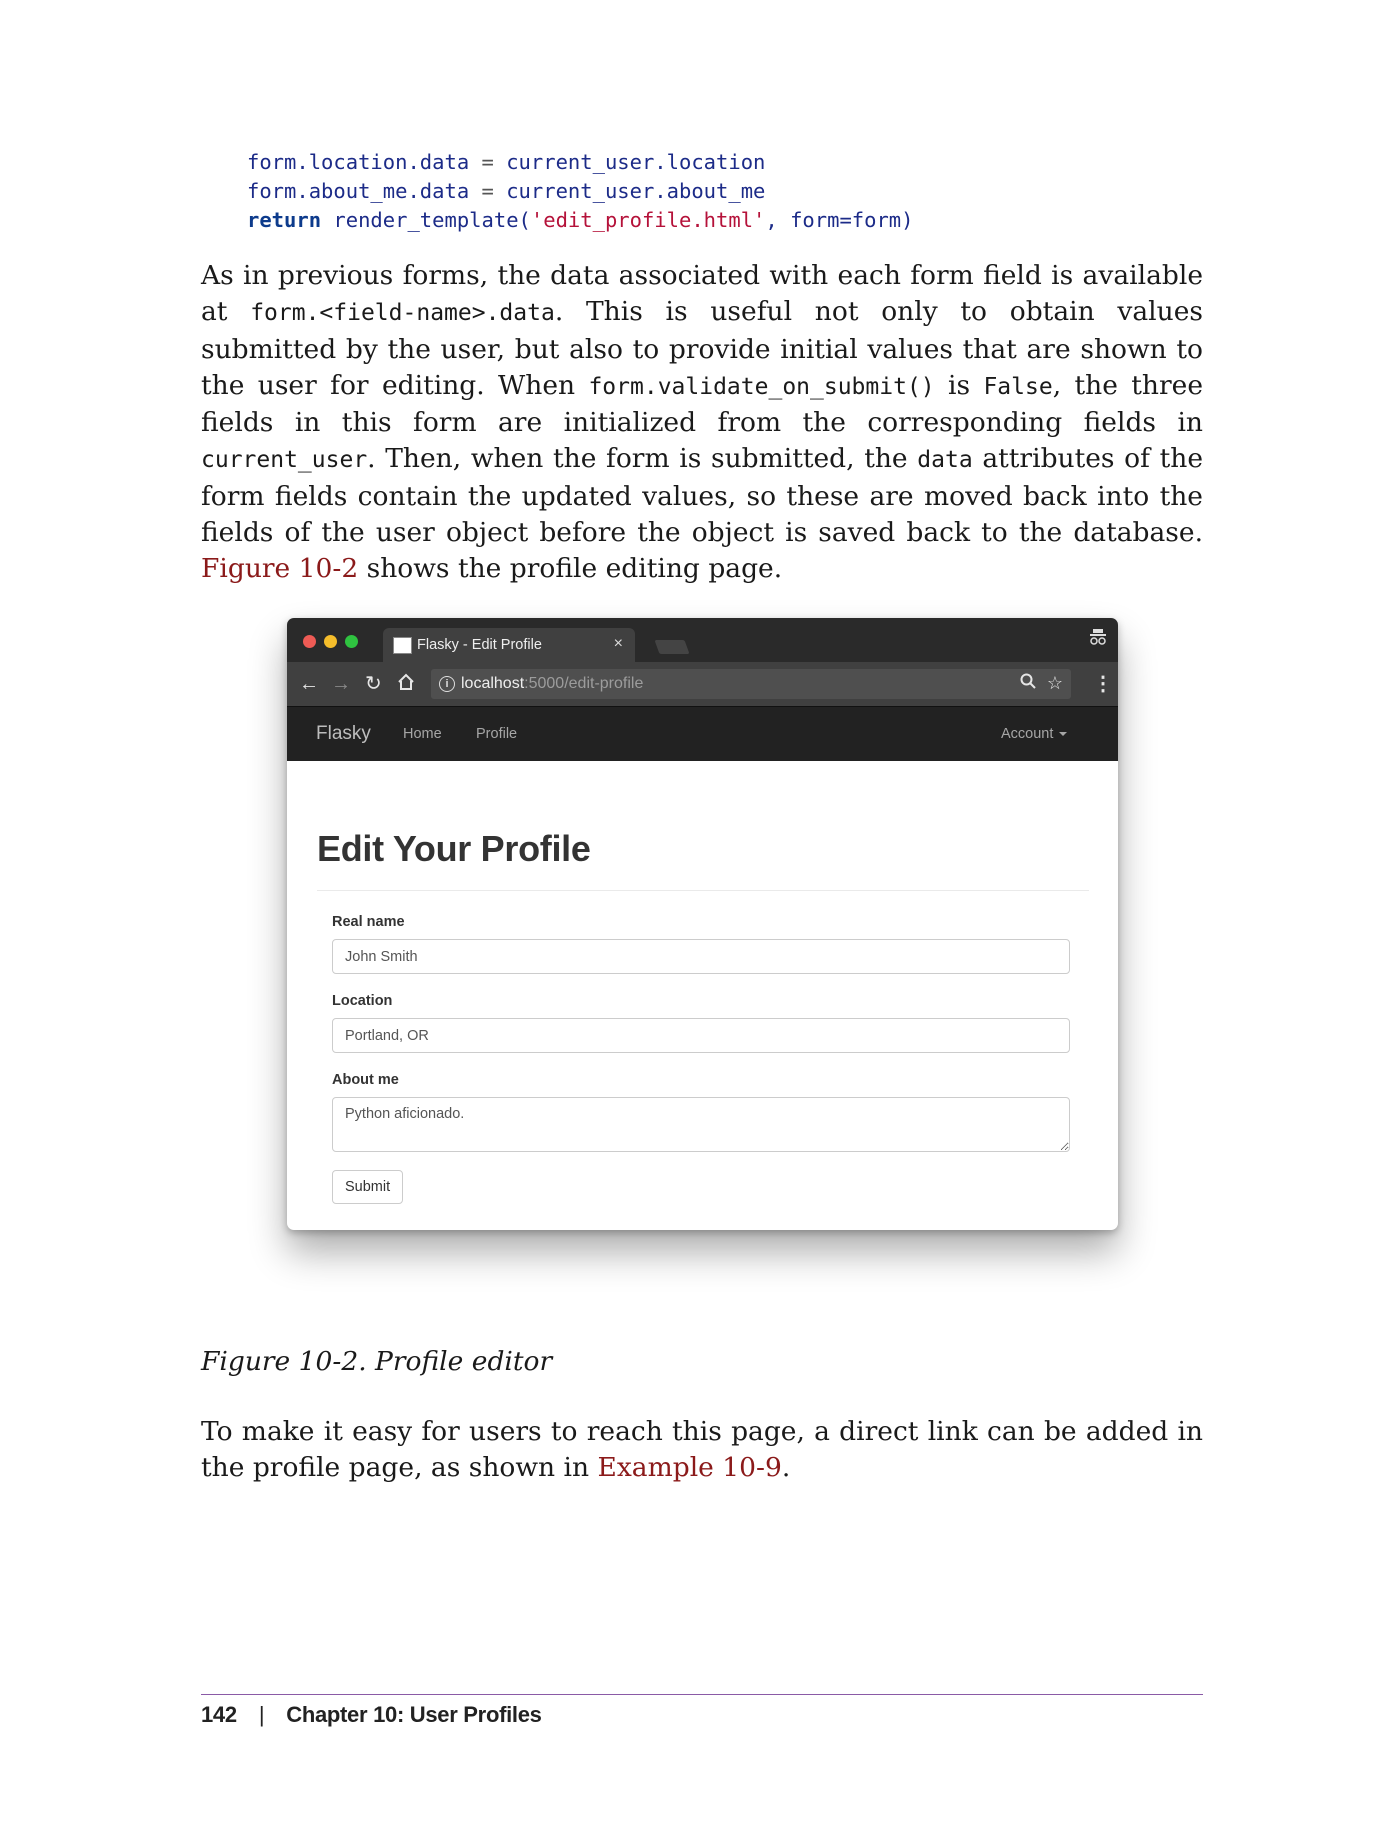 The height and width of the screenshot is (1838, 1400). I want to click on tab-title: Flasky - Edit Profile, so click(479, 645).